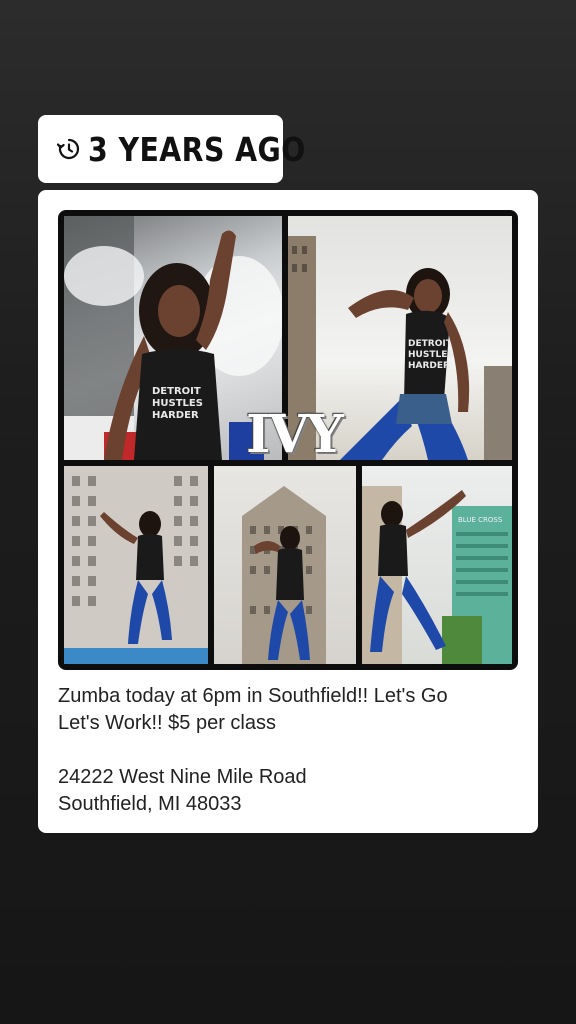  What do you see at coordinates (295, 434) in the screenshot?
I see `collage-overlay-text: IVY` at bounding box center [295, 434].